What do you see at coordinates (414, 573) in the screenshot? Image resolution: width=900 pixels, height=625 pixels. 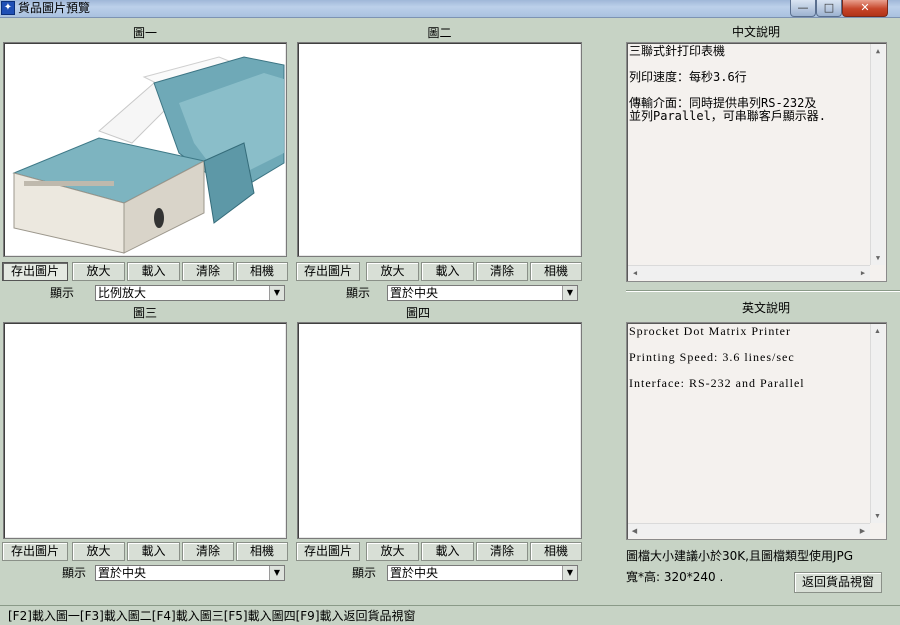 I see `display-select-4-value: 置於中央` at bounding box center [414, 573].